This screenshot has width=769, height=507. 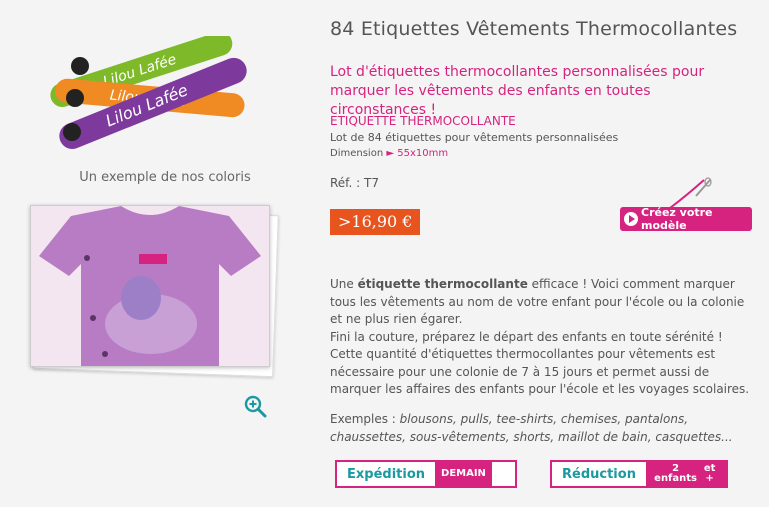 What do you see at coordinates (354, 183) in the screenshot?
I see `product-reference: Réf. : T7` at bounding box center [354, 183].